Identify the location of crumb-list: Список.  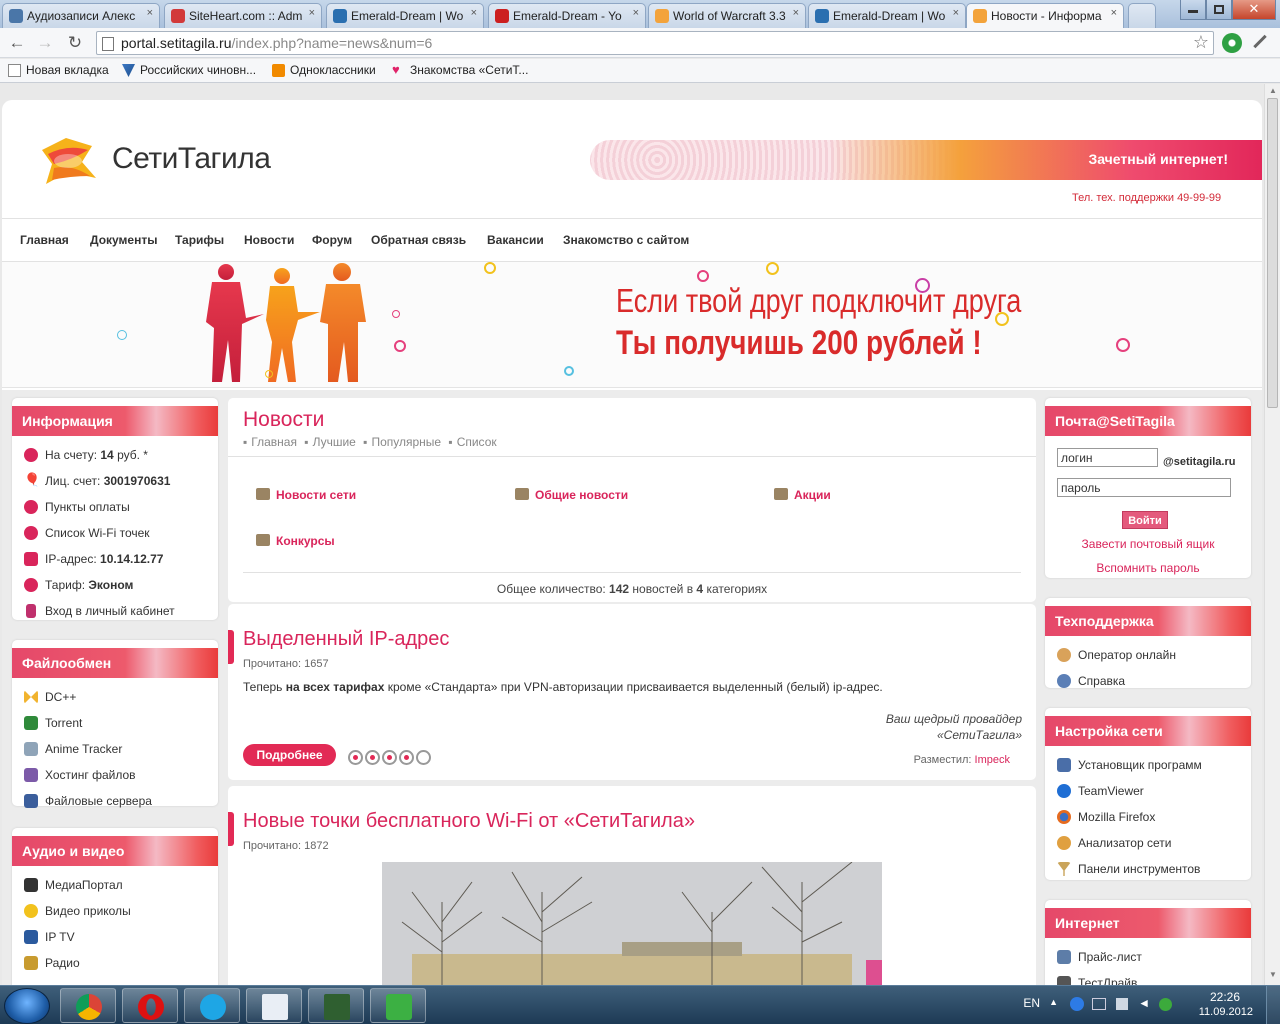
(477, 442).